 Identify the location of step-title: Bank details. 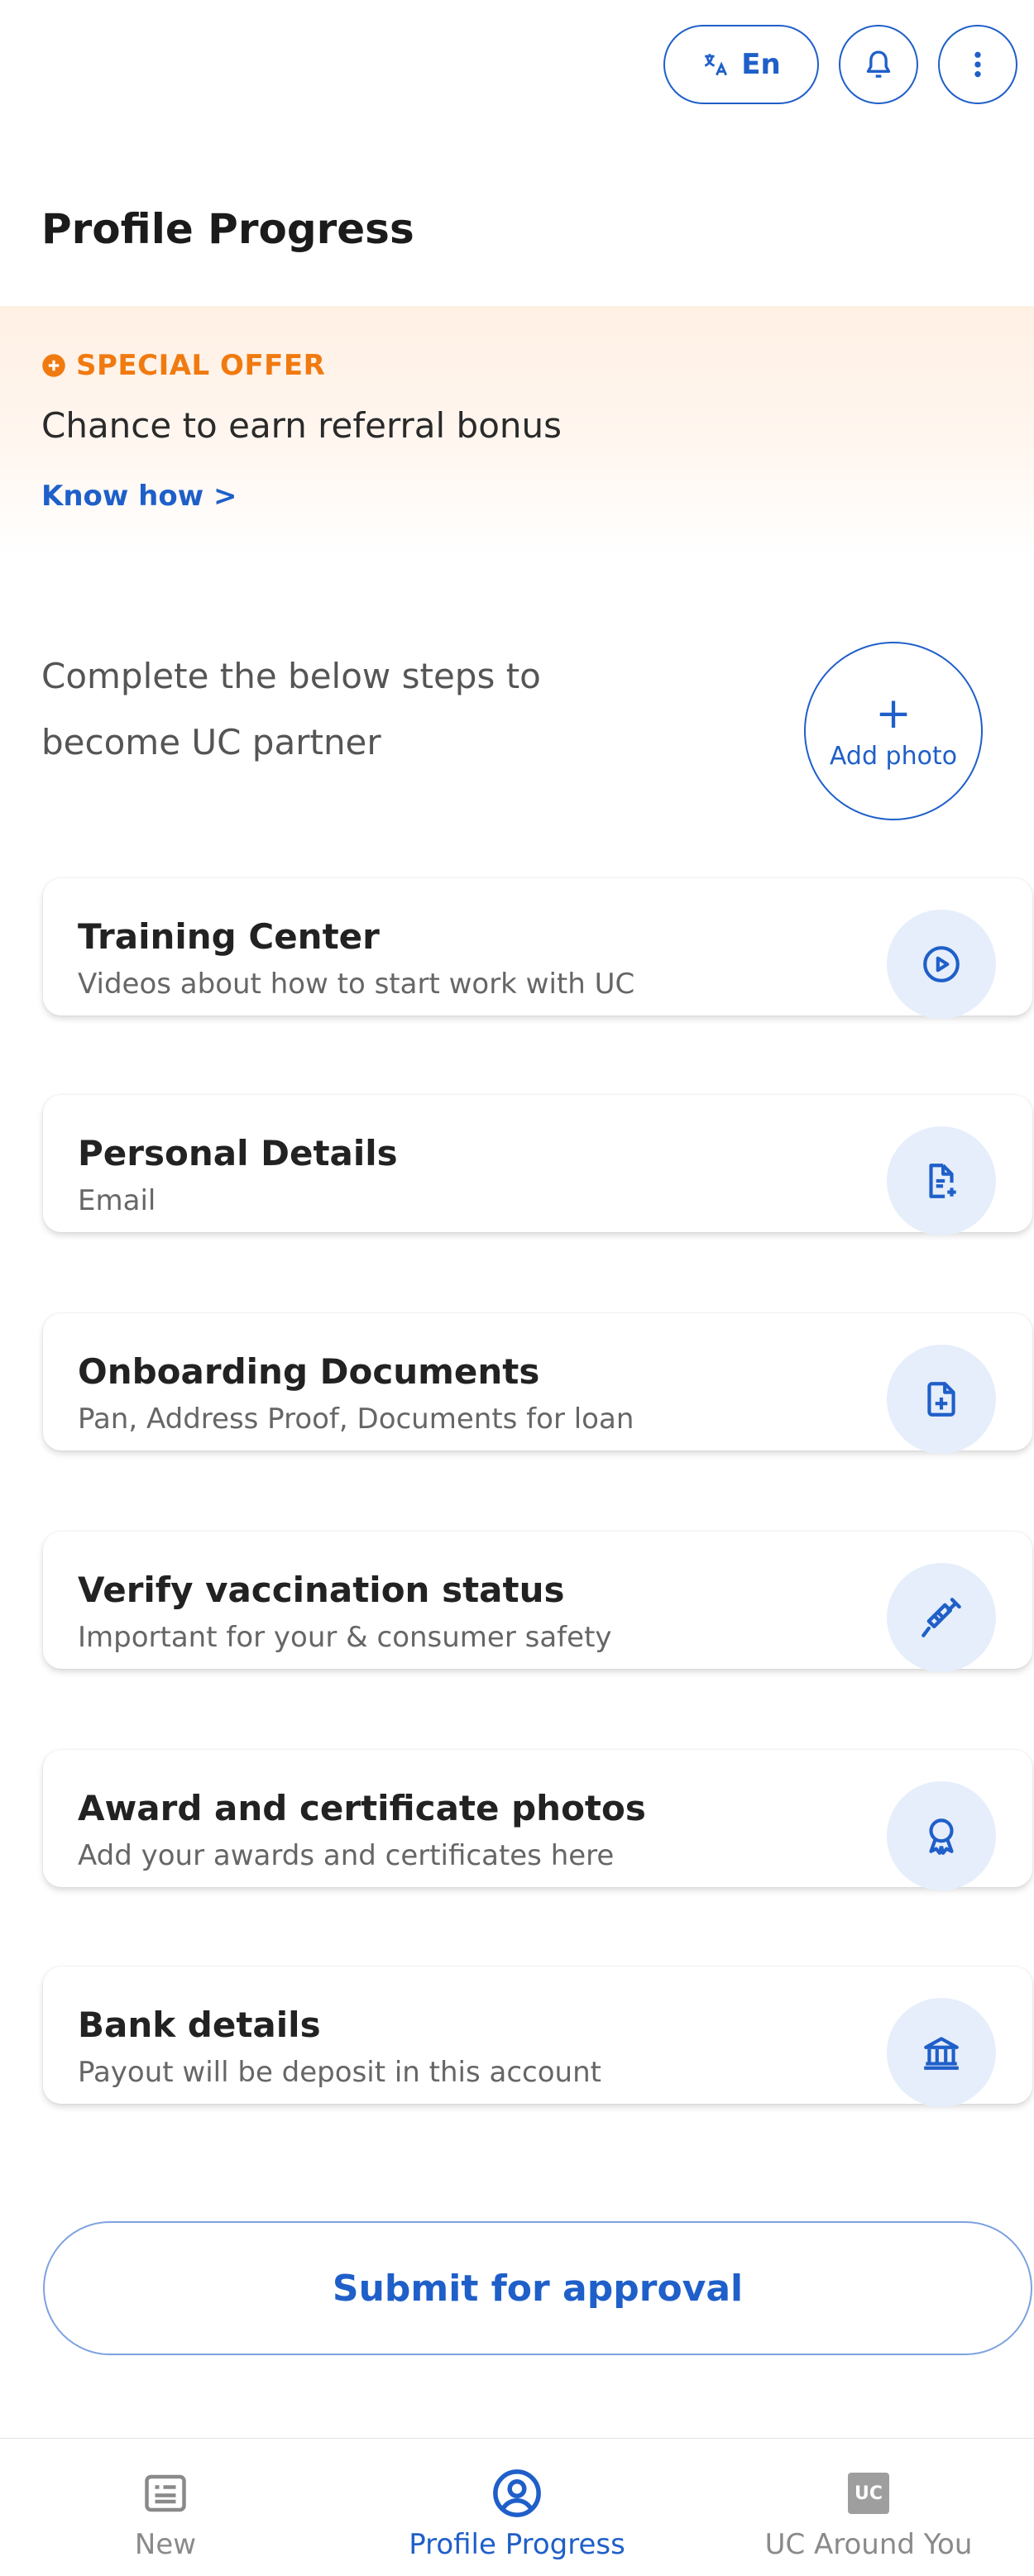
(199, 2025).